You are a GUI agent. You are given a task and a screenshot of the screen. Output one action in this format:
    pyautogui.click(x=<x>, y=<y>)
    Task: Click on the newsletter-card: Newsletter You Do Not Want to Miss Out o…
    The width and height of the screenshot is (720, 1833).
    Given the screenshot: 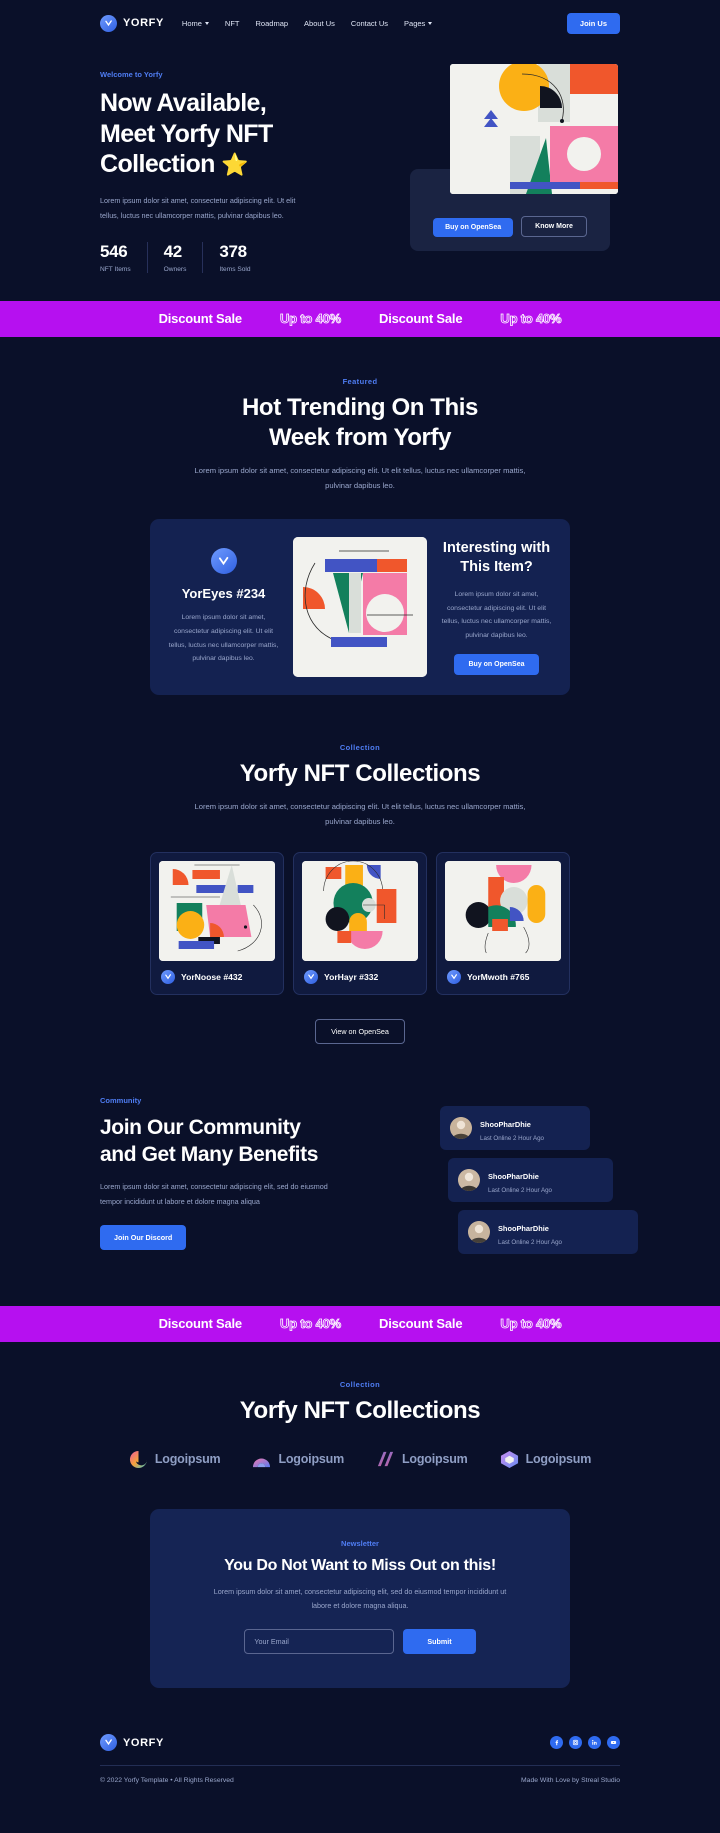 What is the action you would take?
    pyautogui.click(x=360, y=1598)
    